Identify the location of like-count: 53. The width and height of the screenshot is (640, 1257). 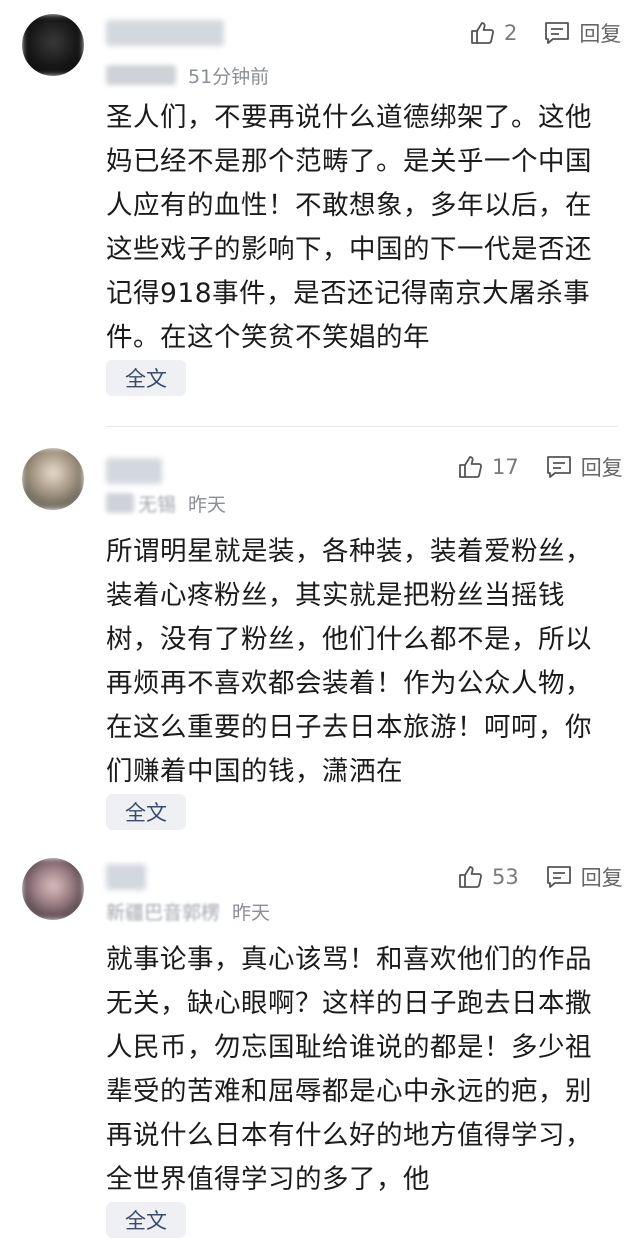
(505, 877).